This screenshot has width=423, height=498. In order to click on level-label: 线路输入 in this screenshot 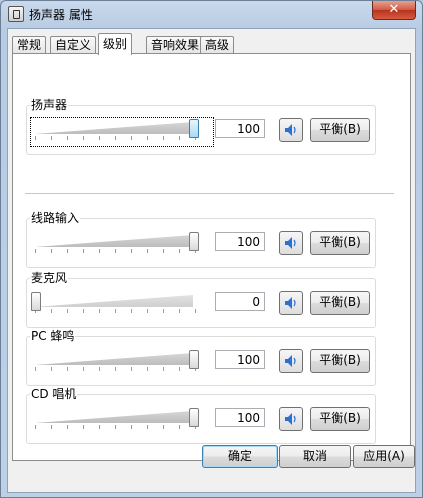, I will do `click(55, 218)`.